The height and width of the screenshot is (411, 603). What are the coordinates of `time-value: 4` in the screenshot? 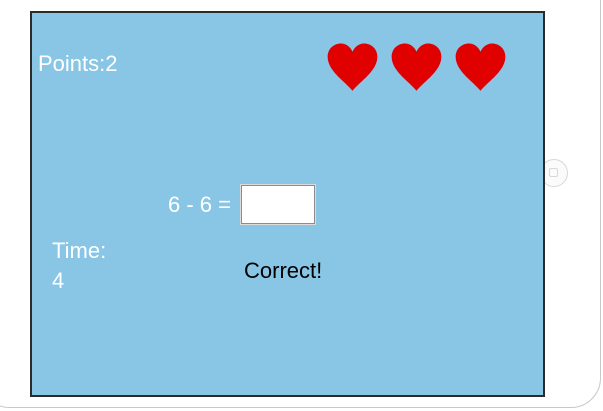 It's located at (58, 280).